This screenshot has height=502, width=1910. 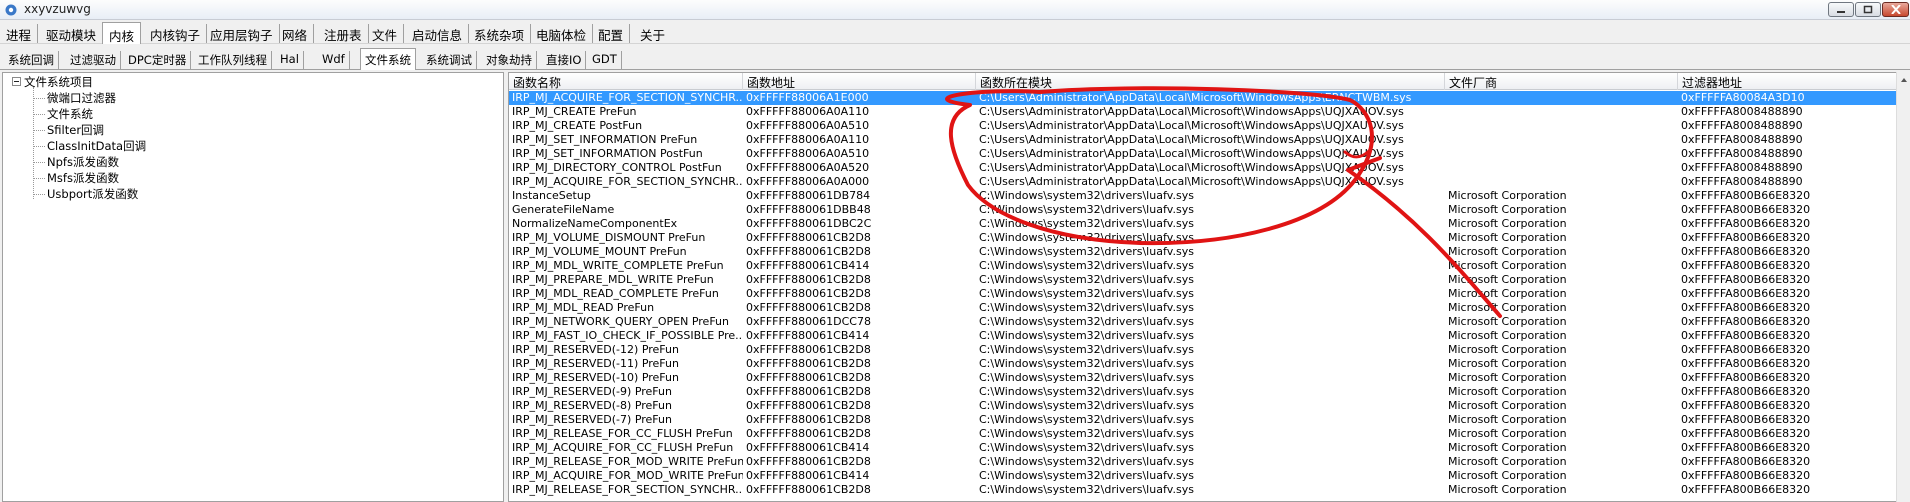 I want to click on tree-item-minifilter: 微端口过滤器, so click(x=74, y=97).